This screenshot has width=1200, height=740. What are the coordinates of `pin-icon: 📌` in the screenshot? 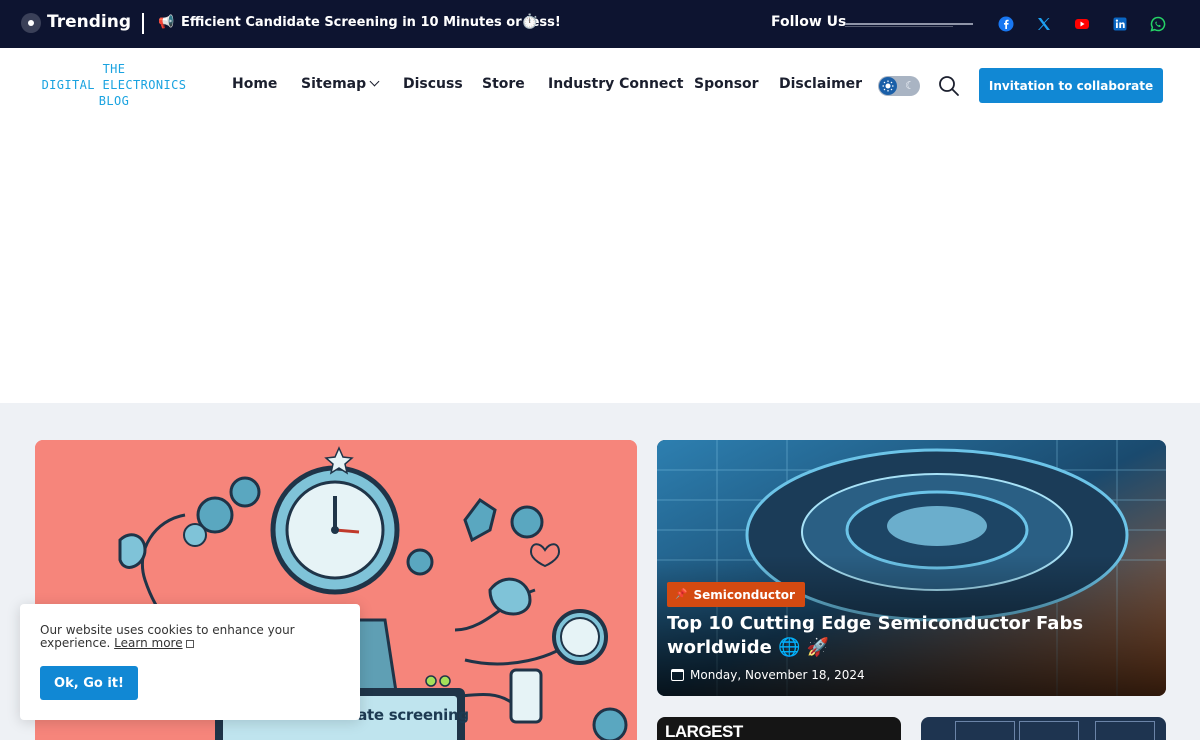 It's located at (681, 594).